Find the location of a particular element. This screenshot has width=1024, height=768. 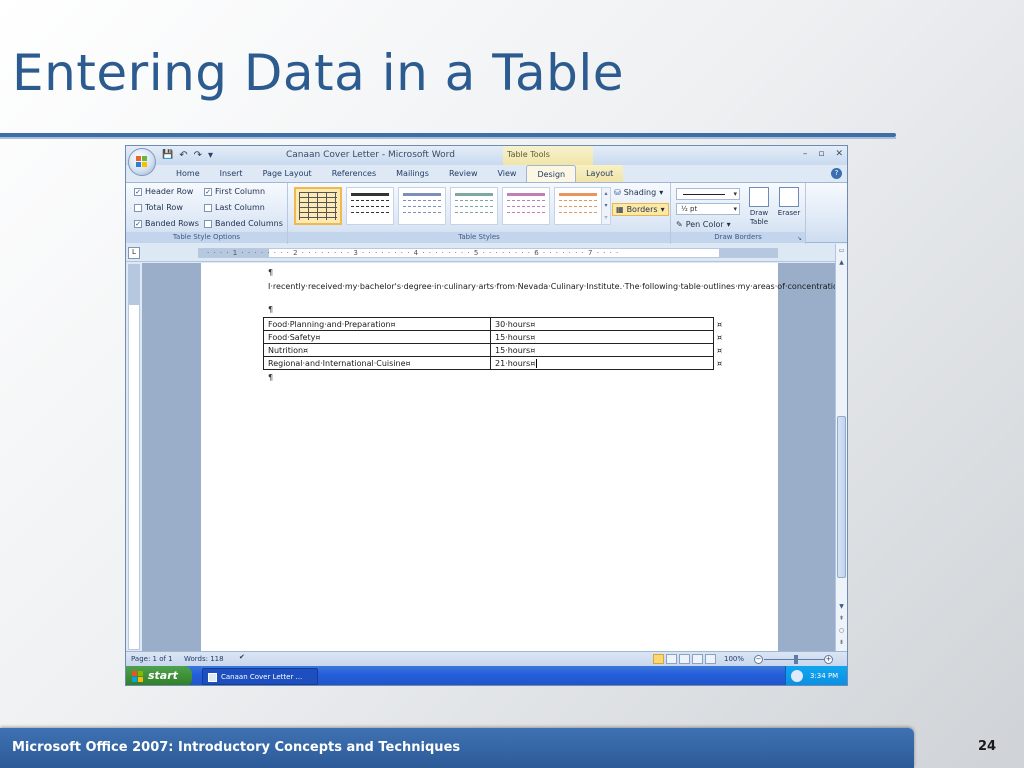

checkbox-last-column is located at coordinates (208, 207).